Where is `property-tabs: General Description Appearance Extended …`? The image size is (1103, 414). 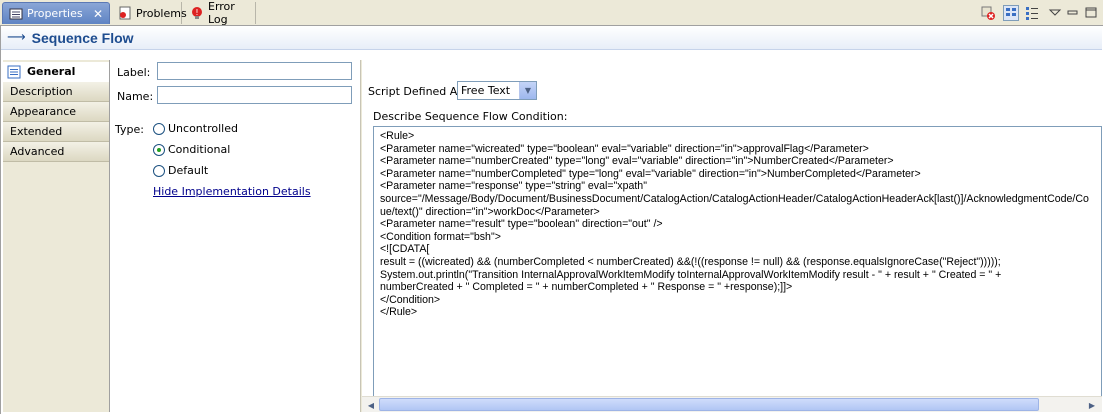
property-tabs: General Description Appearance Extended … is located at coordinates (56, 236).